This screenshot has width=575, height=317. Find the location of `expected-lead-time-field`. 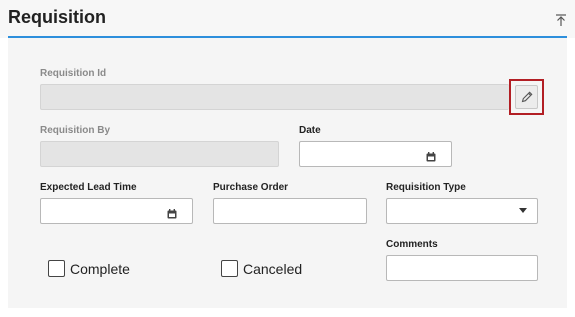

expected-lead-time-field is located at coordinates (116, 211).